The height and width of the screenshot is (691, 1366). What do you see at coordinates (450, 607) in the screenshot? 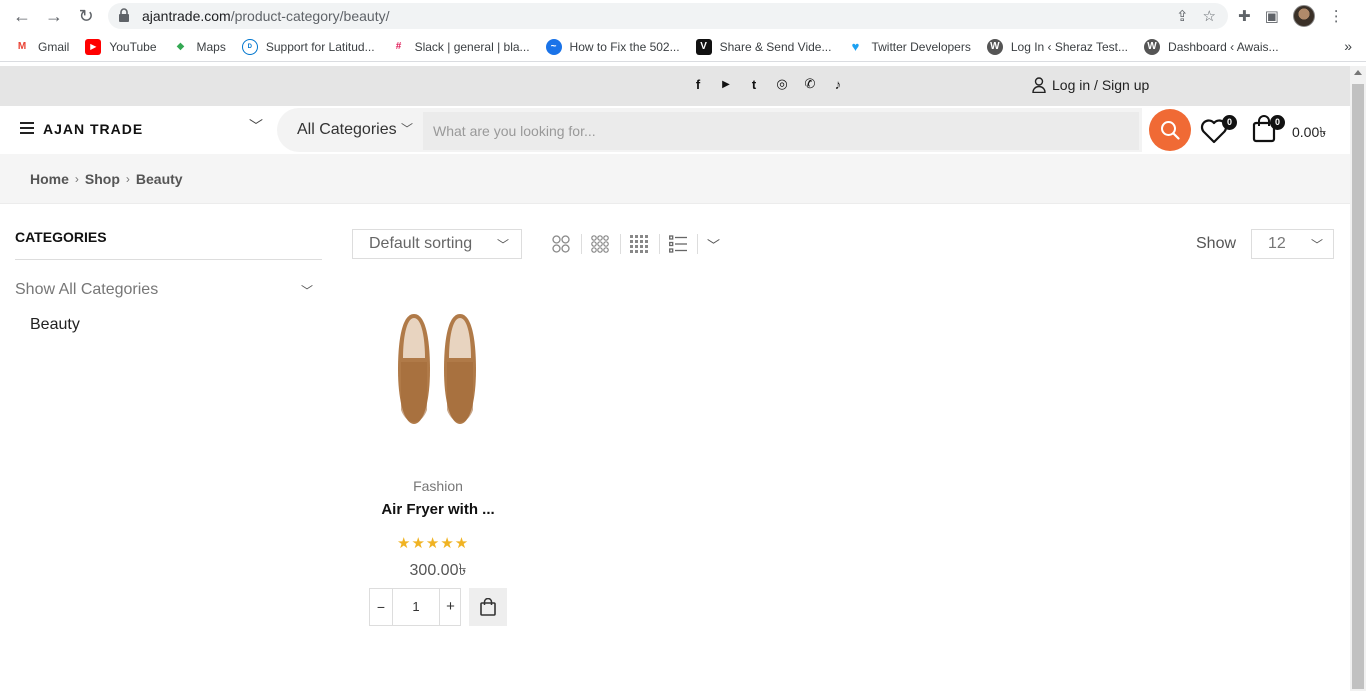
I see `quantity-increase-button: +` at bounding box center [450, 607].